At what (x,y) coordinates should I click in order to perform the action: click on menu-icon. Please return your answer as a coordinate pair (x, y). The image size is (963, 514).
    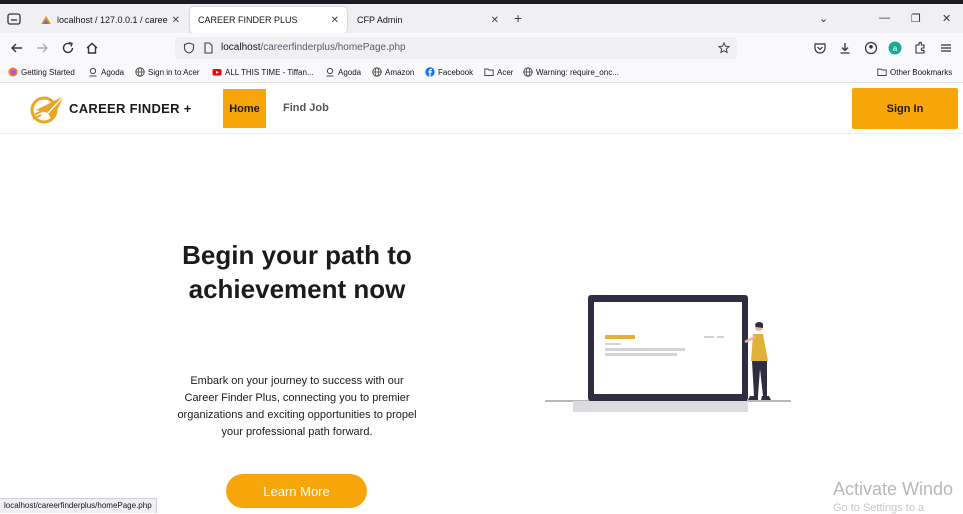
    Looking at the image, I should click on (946, 48).